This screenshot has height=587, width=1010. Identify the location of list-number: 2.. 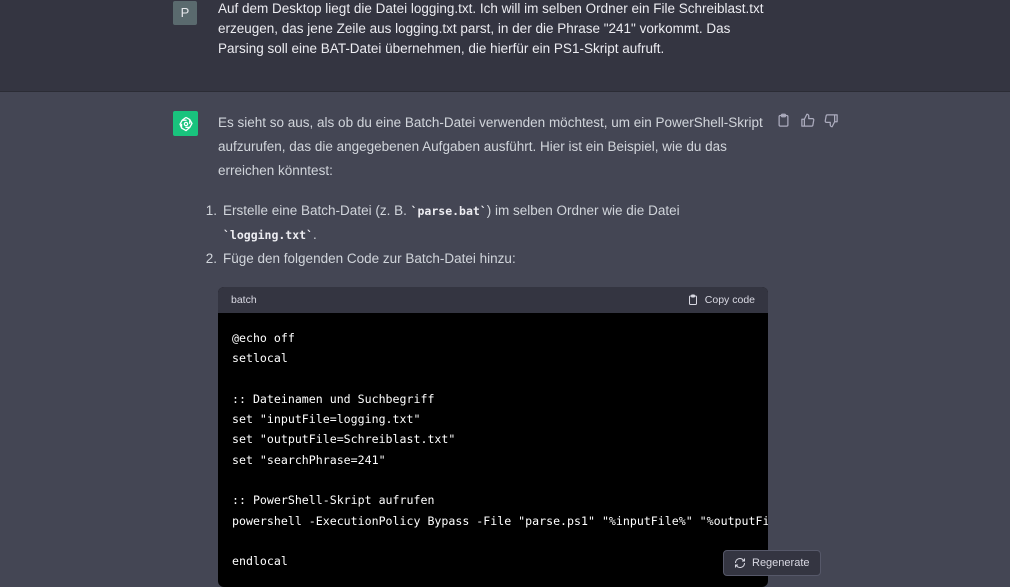
(211, 258).